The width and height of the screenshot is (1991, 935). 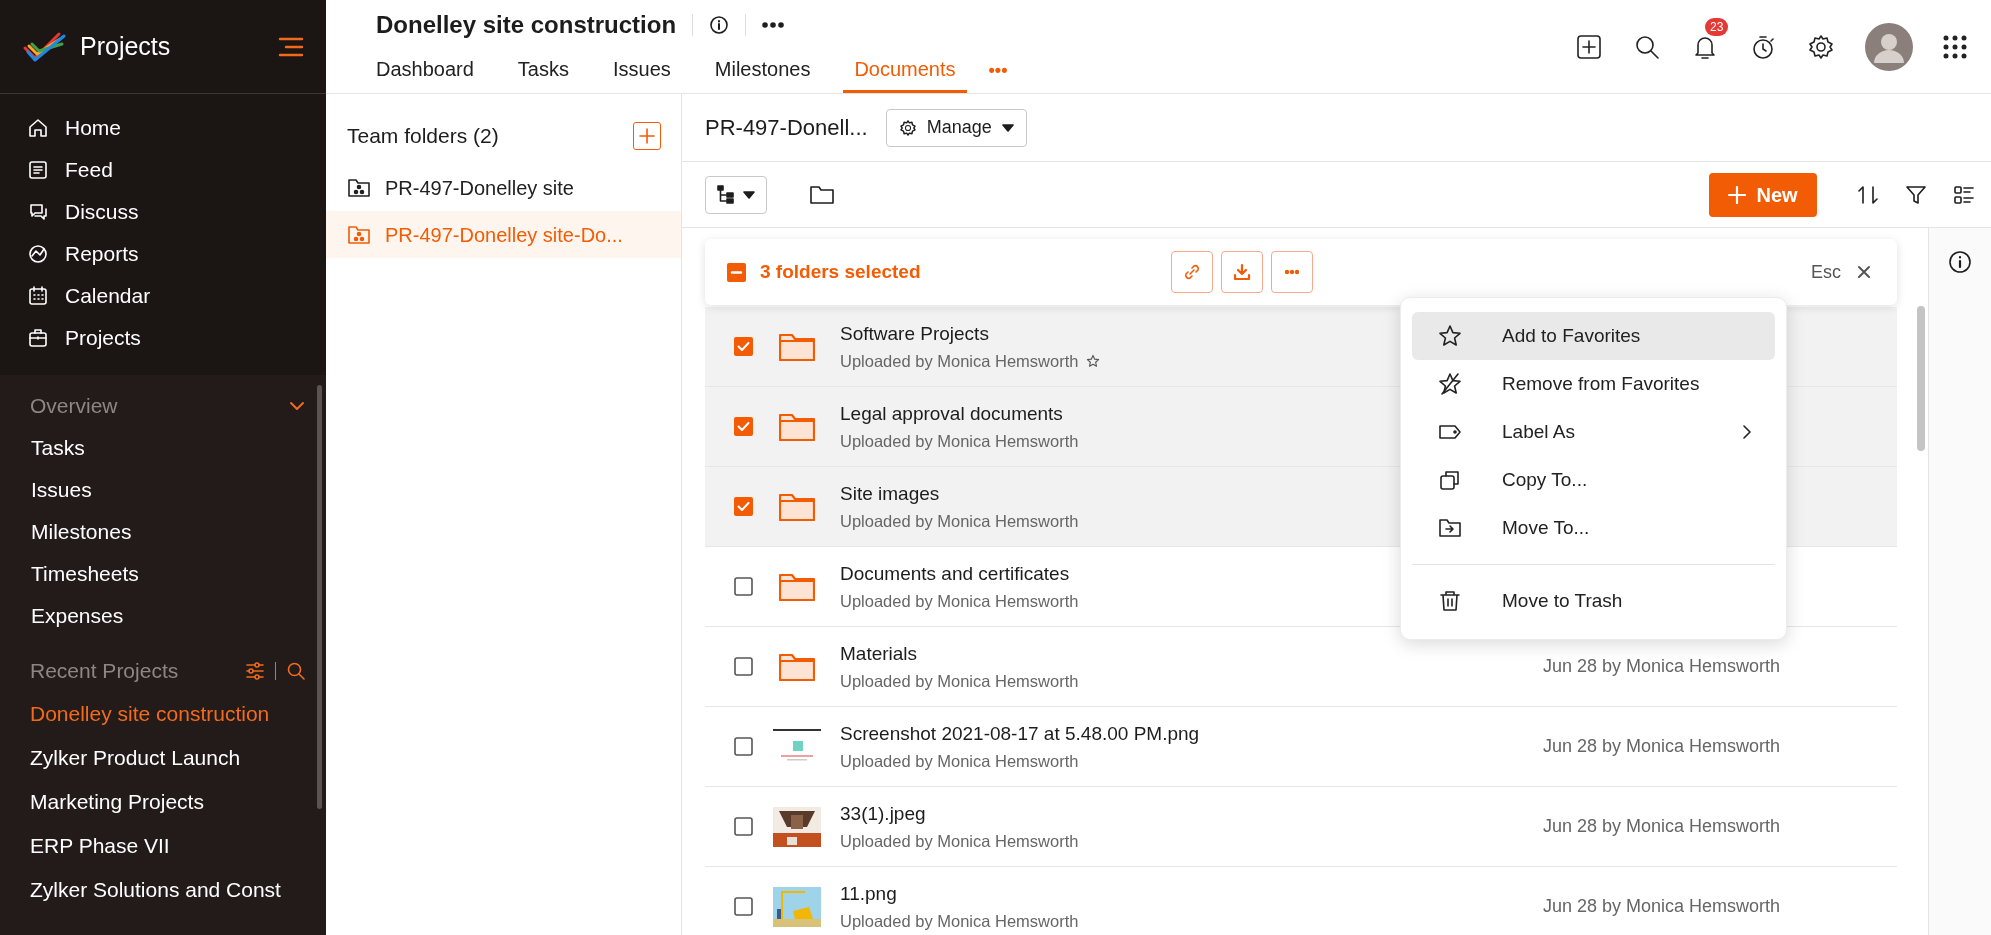 What do you see at coordinates (163, 714) in the screenshot?
I see `project-link: Donelley site construction` at bounding box center [163, 714].